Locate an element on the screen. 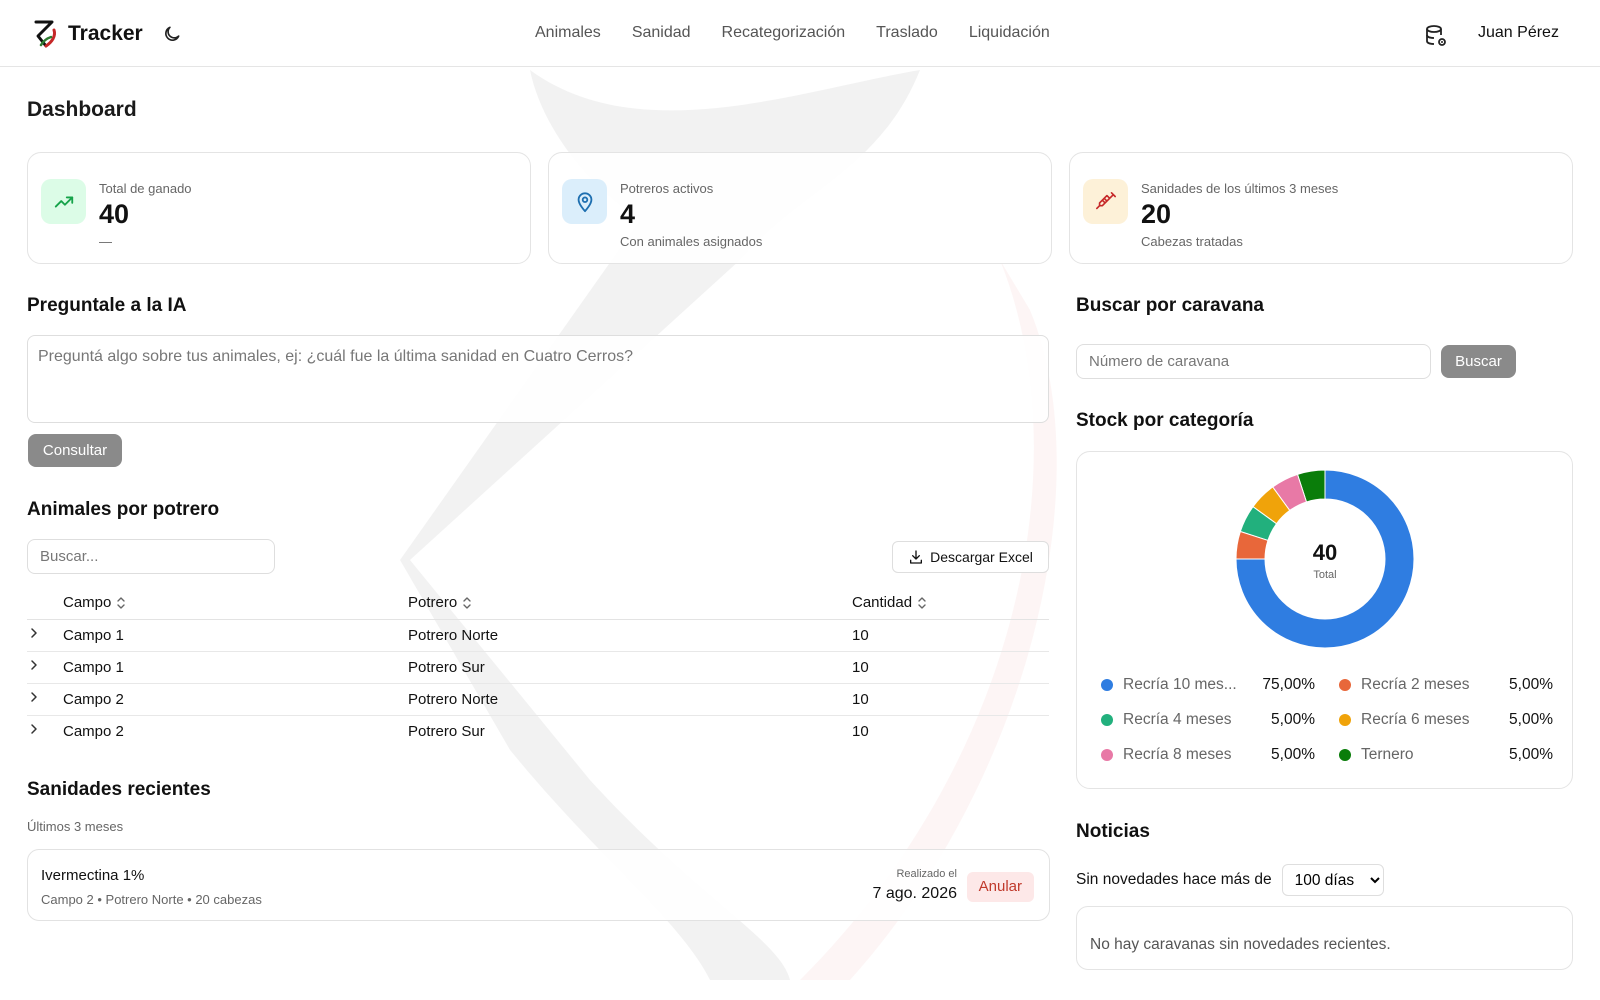 Image resolution: width=1600 pixels, height=1000 pixels. column-header-cantidad: Cantidad is located at coordinates (950, 603).